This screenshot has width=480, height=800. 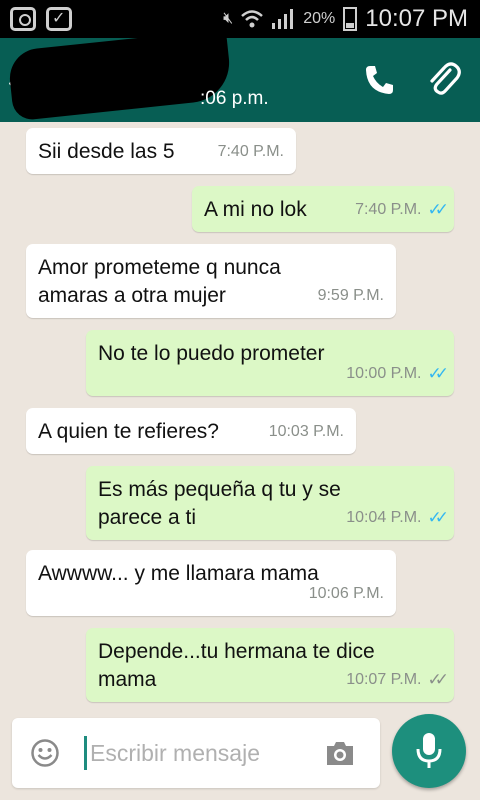 What do you see at coordinates (384, 679) in the screenshot?
I see `message-time: 10:07 P.M.` at bounding box center [384, 679].